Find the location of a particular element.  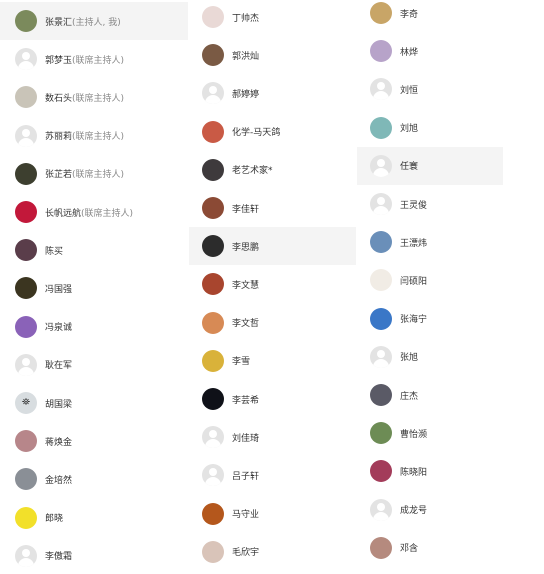

participant-row: ⛯ 胡国梁 is located at coordinates (94, 403).